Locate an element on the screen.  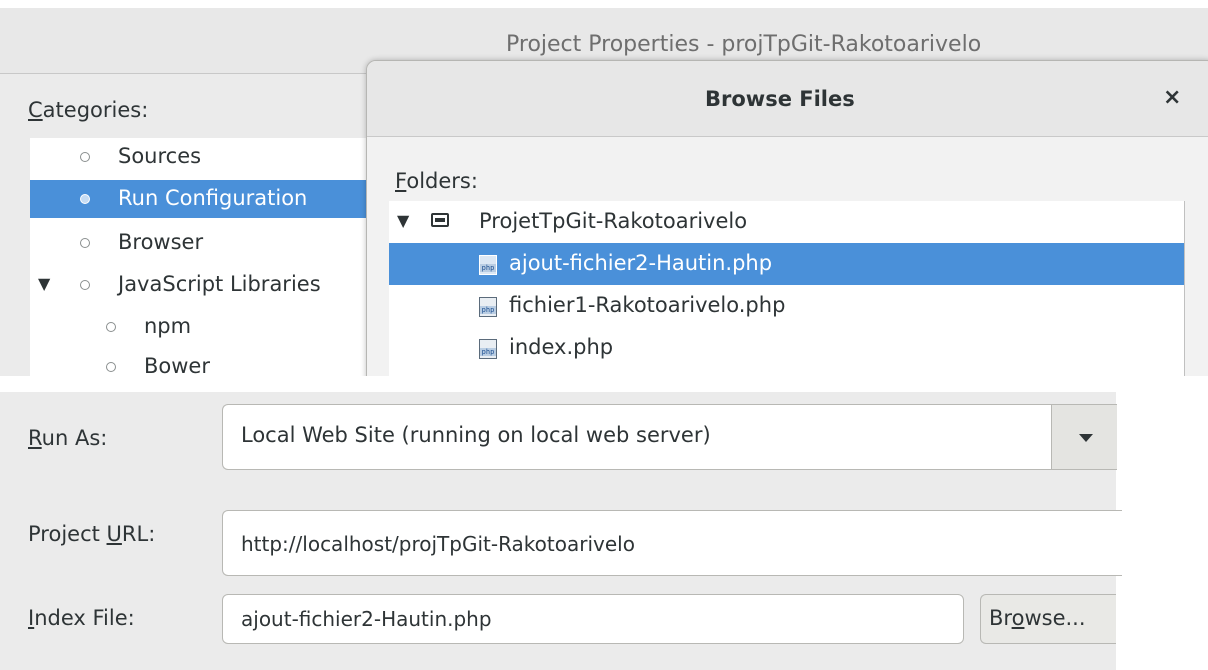
category-item-javascript-libraries: ▼ JavaScript Libraries is located at coordinates (200, 285).